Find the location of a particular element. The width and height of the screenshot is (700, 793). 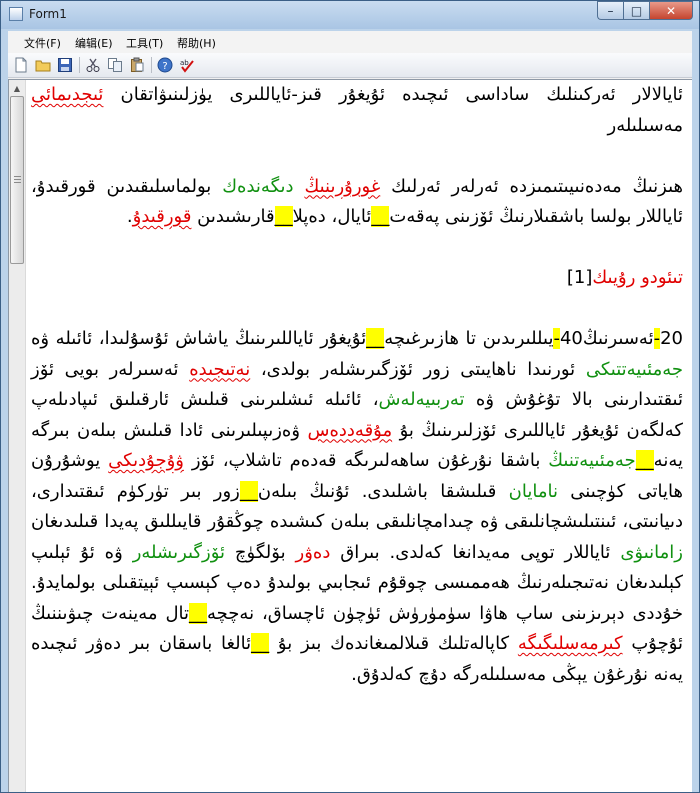

app-icon is located at coordinates (16, 14).